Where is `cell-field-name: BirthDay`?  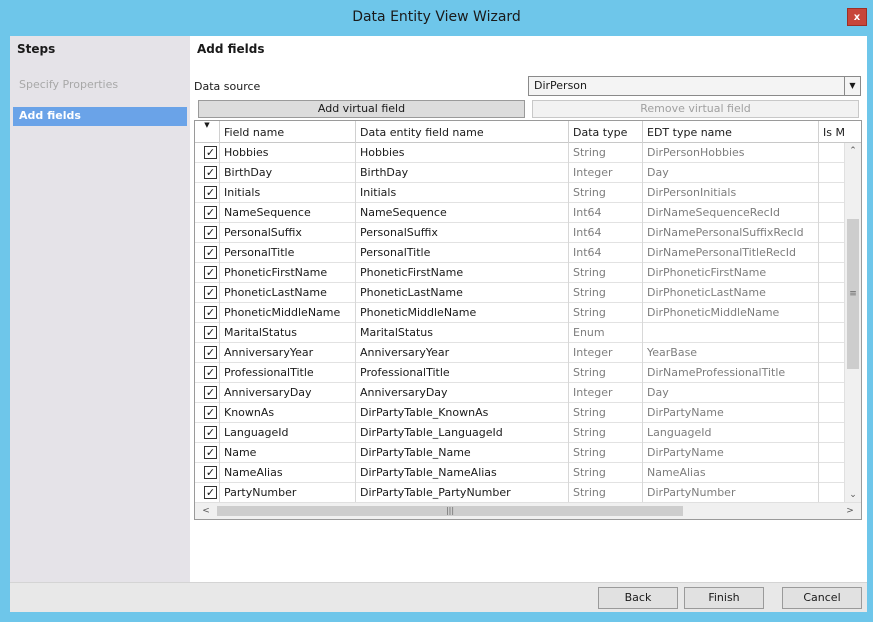
cell-field-name: BirthDay is located at coordinates (288, 173).